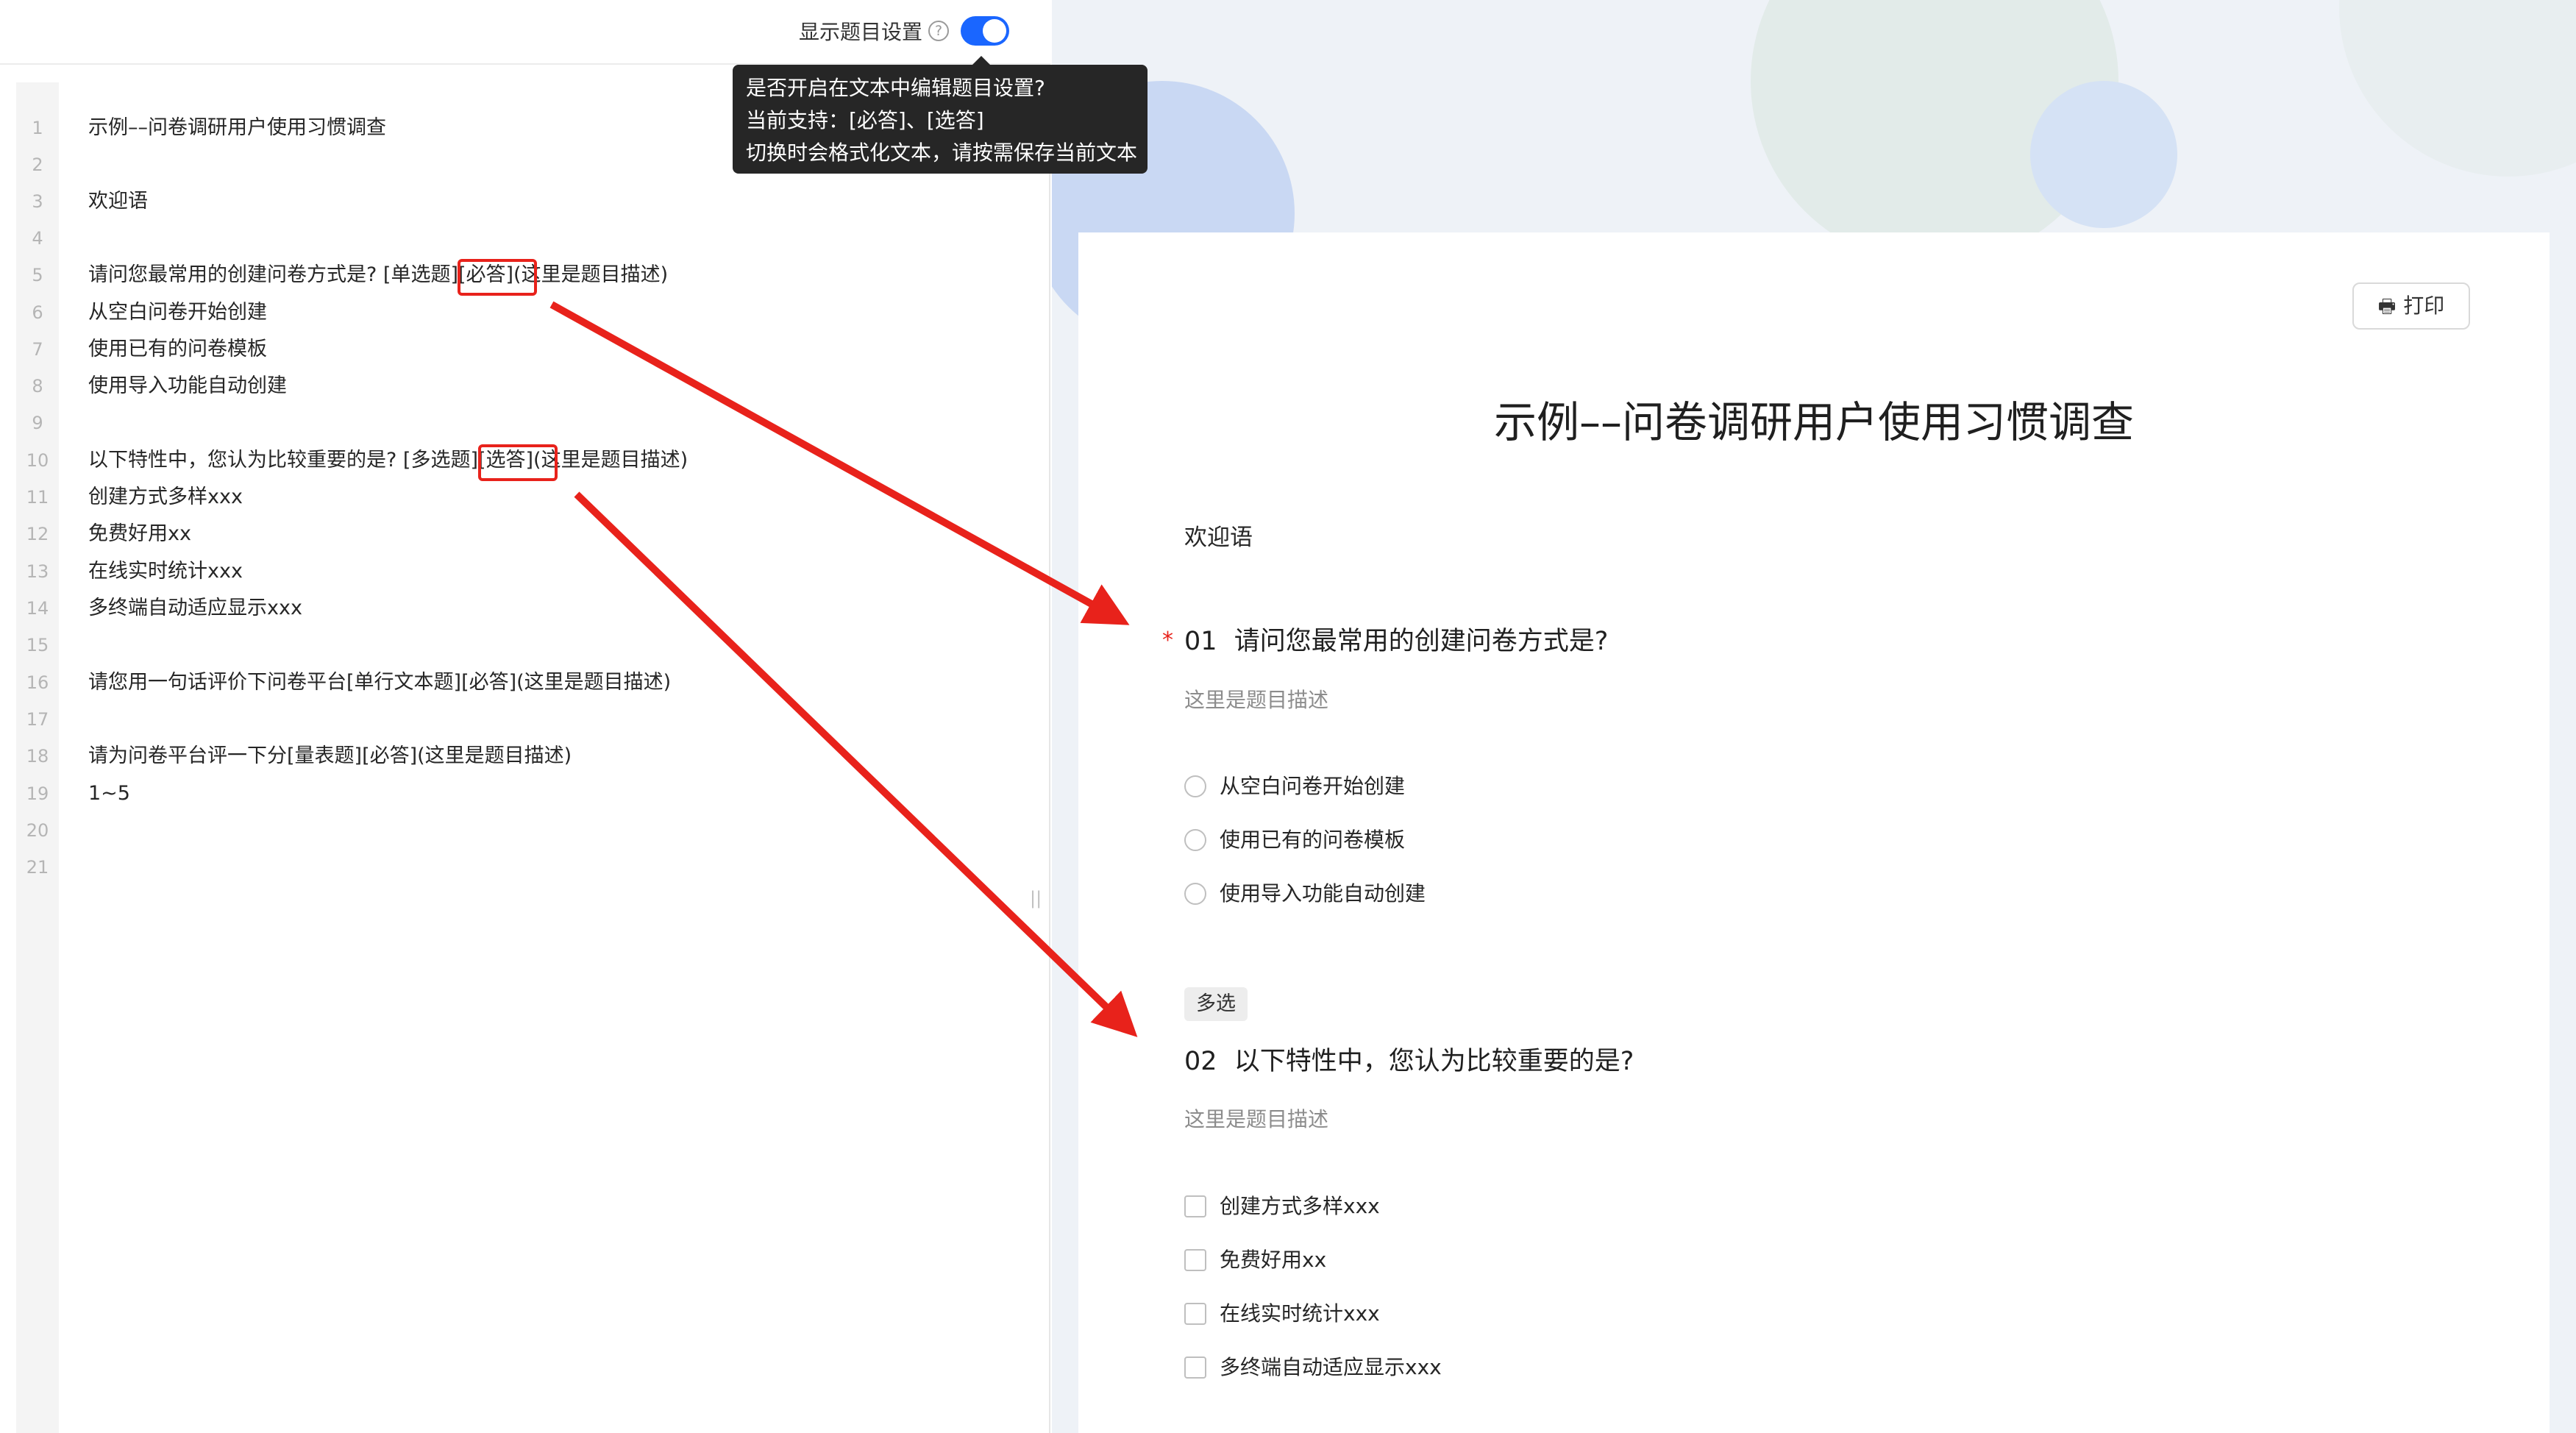  What do you see at coordinates (37, 497) in the screenshot?
I see `line-number: 11` at bounding box center [37, 497].